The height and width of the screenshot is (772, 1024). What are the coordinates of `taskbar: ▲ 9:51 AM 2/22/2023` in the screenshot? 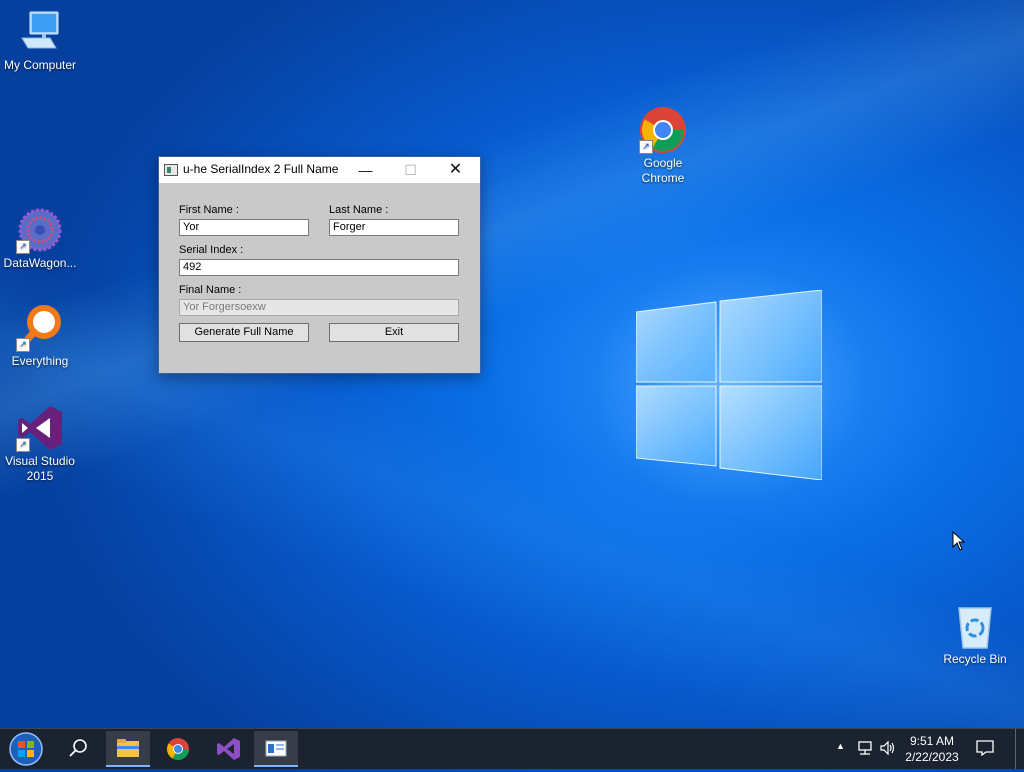 It's located at (512, 748).